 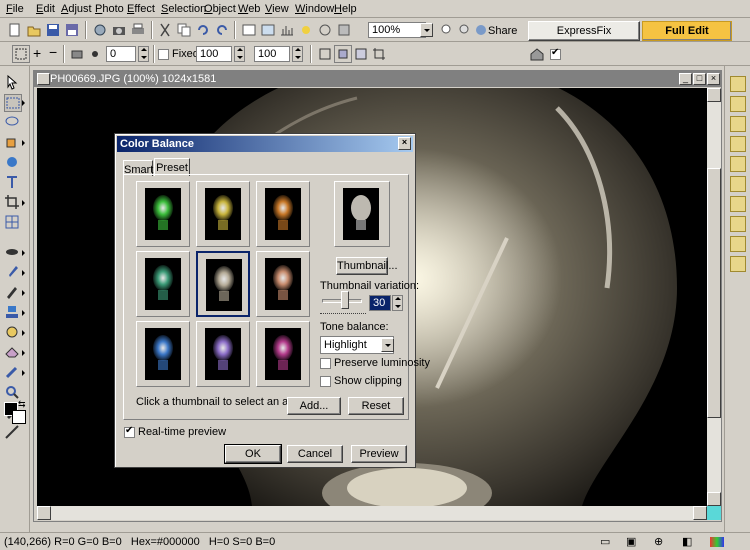 I want to click on transform-tool-icon, so click(x=12, y=162).